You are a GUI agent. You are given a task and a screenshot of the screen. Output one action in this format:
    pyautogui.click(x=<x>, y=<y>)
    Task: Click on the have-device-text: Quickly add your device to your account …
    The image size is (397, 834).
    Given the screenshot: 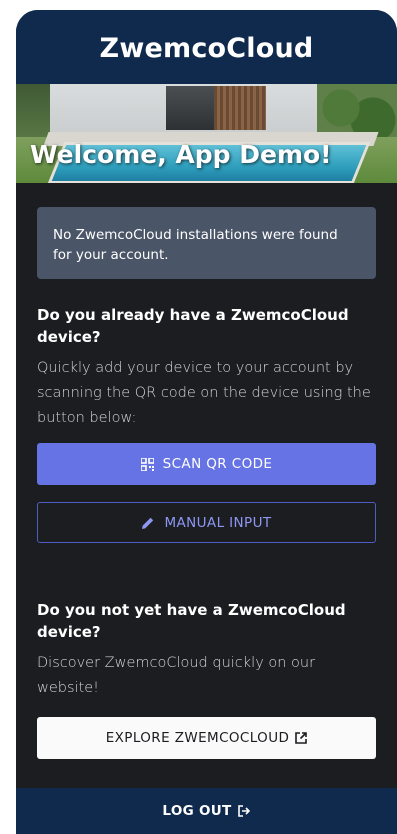 What is the action you would take?
    pyautogui.click(x=204, y=393)
    